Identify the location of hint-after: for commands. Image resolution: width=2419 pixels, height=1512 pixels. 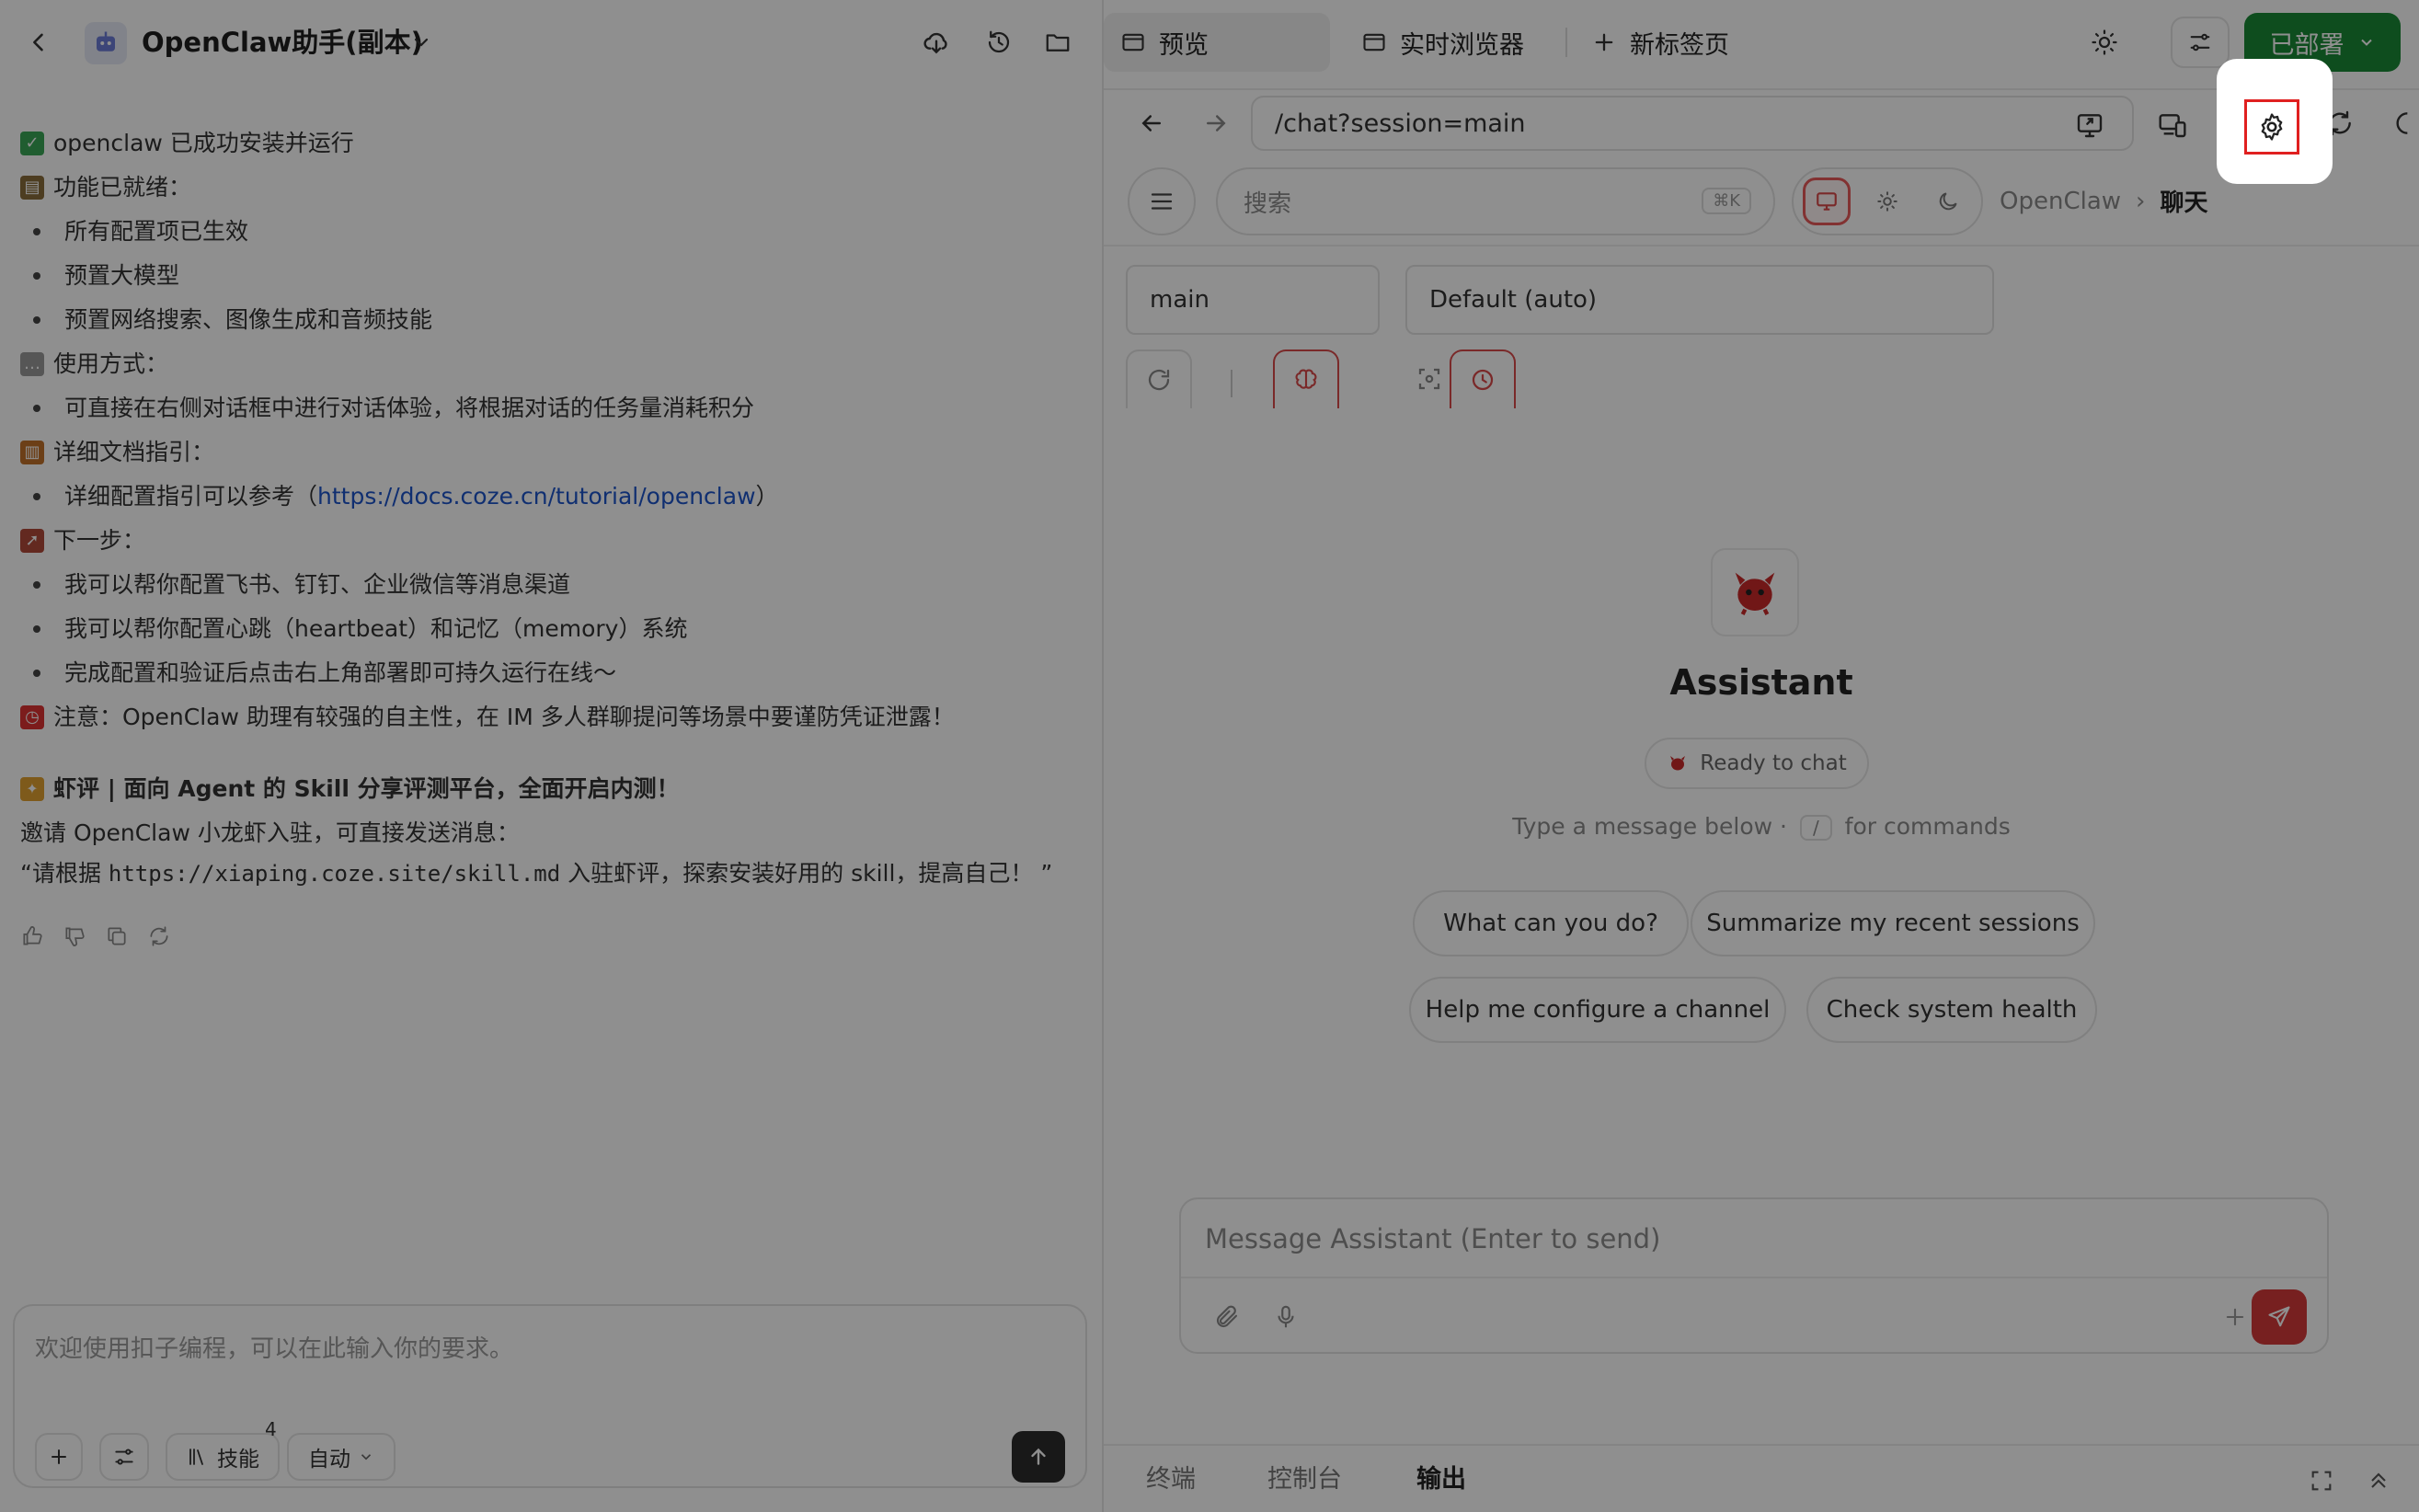
(1927, 826).